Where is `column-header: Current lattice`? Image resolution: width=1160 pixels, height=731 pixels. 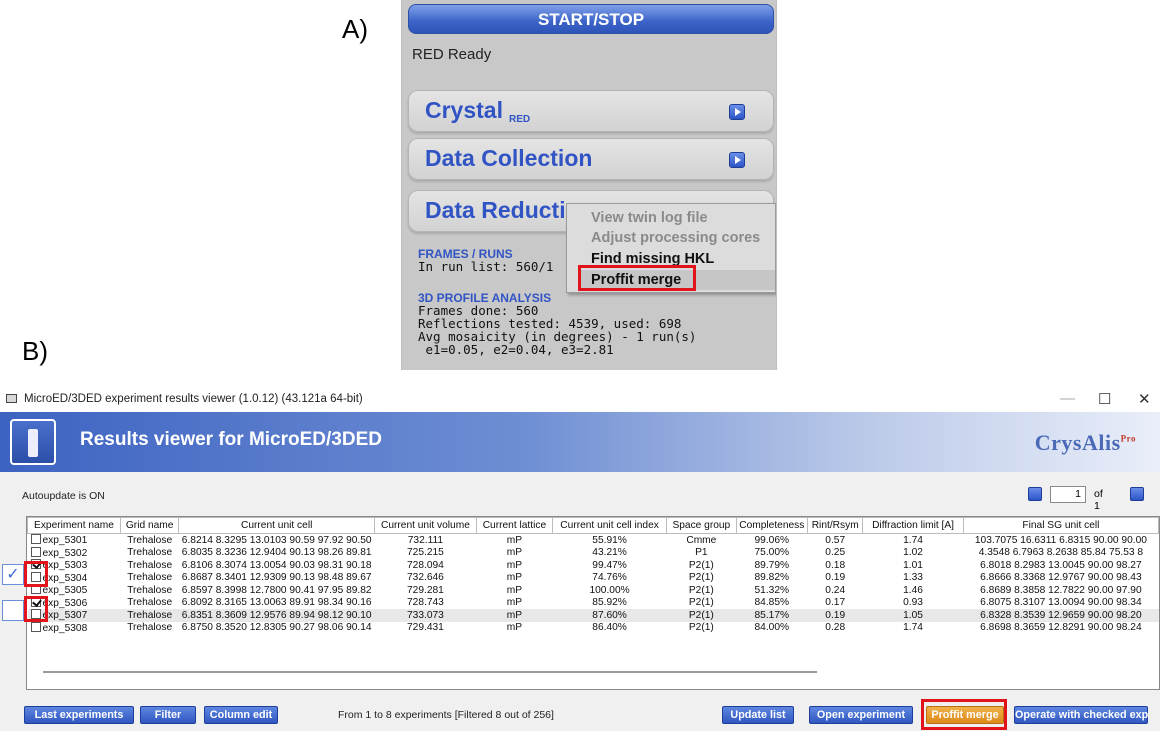 column-header: Current lattice is located at coordinates (514, 525).